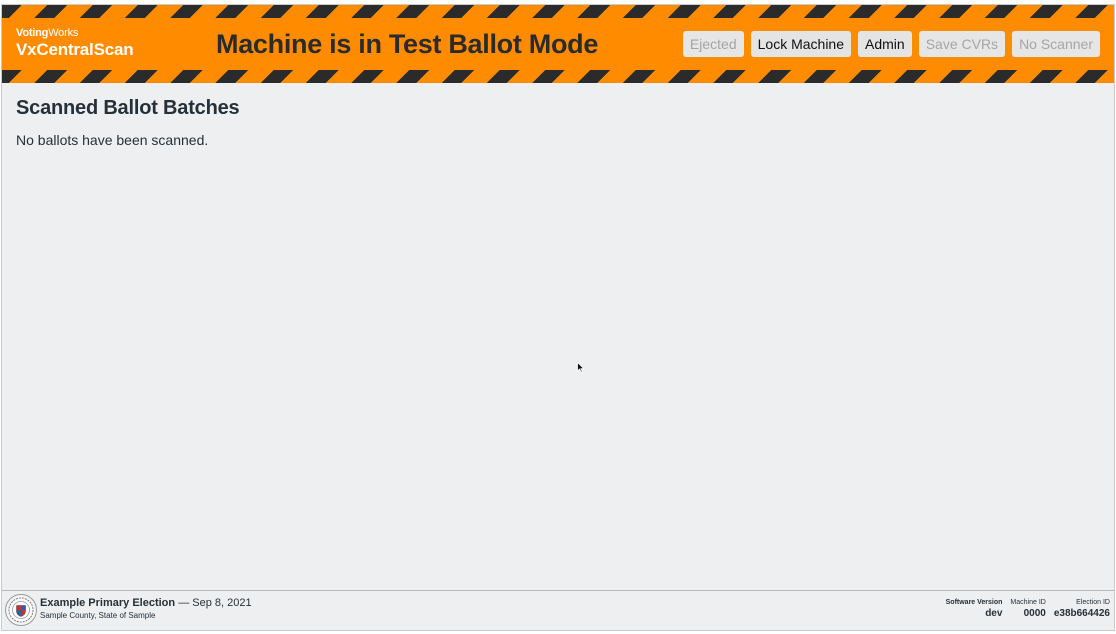  Describe the element at coordinates (222, 603) in the screenshot. I see `election-date: Sep 8, 2021` at that location.